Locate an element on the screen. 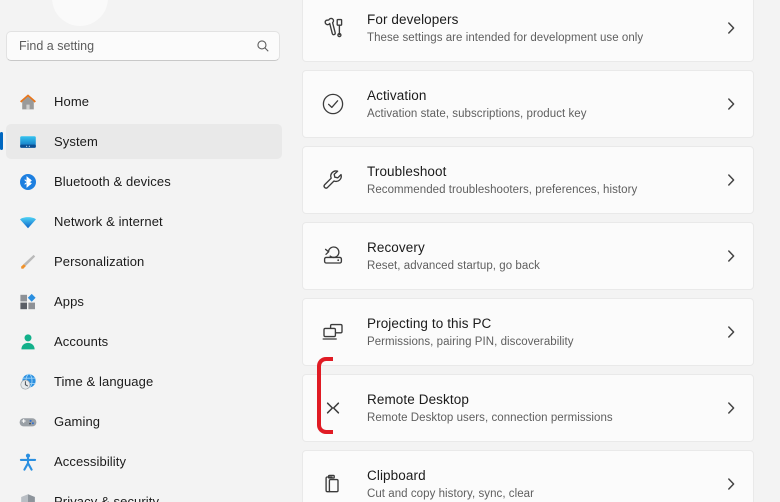  sidebar-item-bluetooth-devices: Bluetooth & devices is located at coordinates (144, 181).